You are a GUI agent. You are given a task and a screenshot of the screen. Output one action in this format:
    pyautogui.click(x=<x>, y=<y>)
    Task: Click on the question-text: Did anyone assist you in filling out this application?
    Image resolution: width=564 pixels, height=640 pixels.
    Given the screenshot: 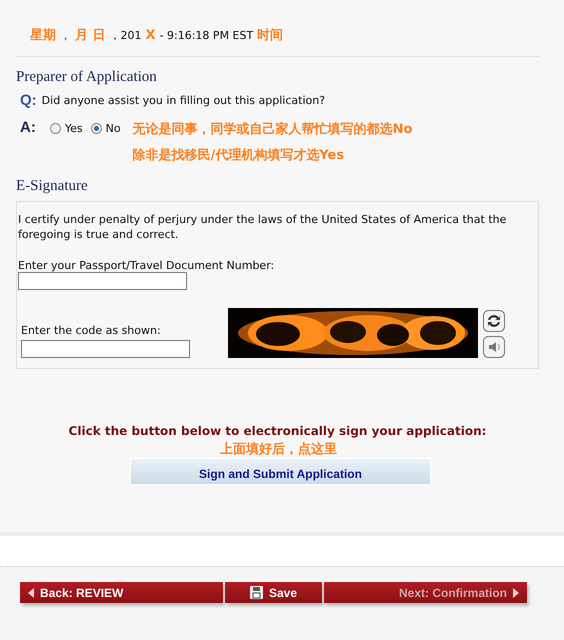 What is the action you would take?
    pyautogui.click(x=184, y=100)
    